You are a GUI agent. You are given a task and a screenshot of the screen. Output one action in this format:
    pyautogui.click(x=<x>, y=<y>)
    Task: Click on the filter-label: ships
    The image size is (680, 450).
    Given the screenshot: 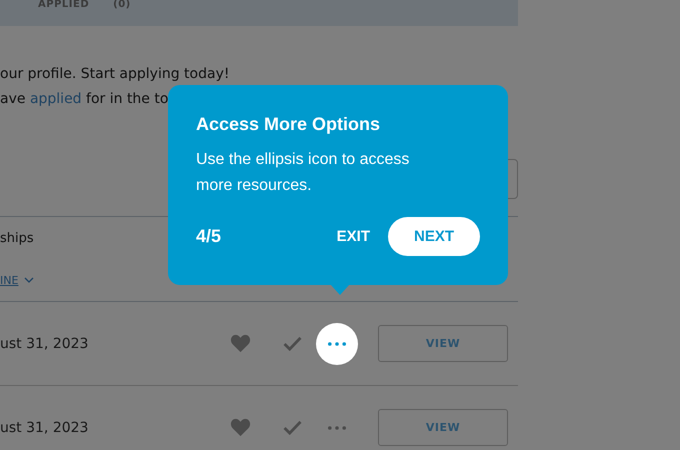 What is the action you would take?
    pyautogui.click(x=17, y=239)
    